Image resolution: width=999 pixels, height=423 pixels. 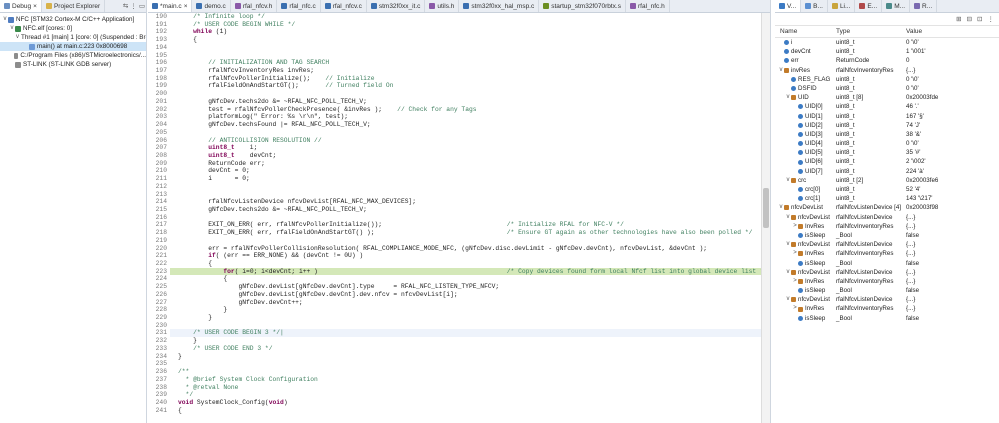 I want to click on variable-row: UID[0] uint8_t 46 '.', so click(x=887, y=106).